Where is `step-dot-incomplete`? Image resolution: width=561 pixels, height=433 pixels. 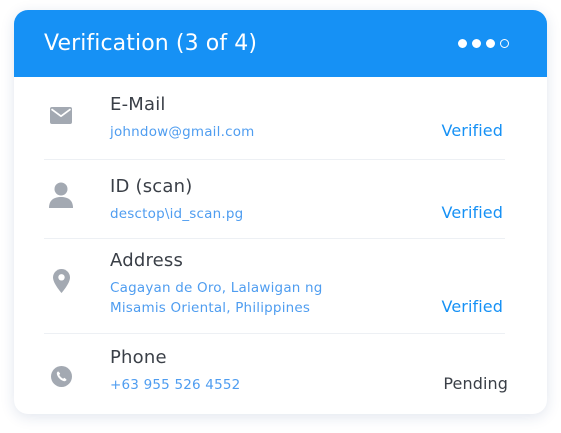 step-dot-incomplete is located at coordinates (504, 43).